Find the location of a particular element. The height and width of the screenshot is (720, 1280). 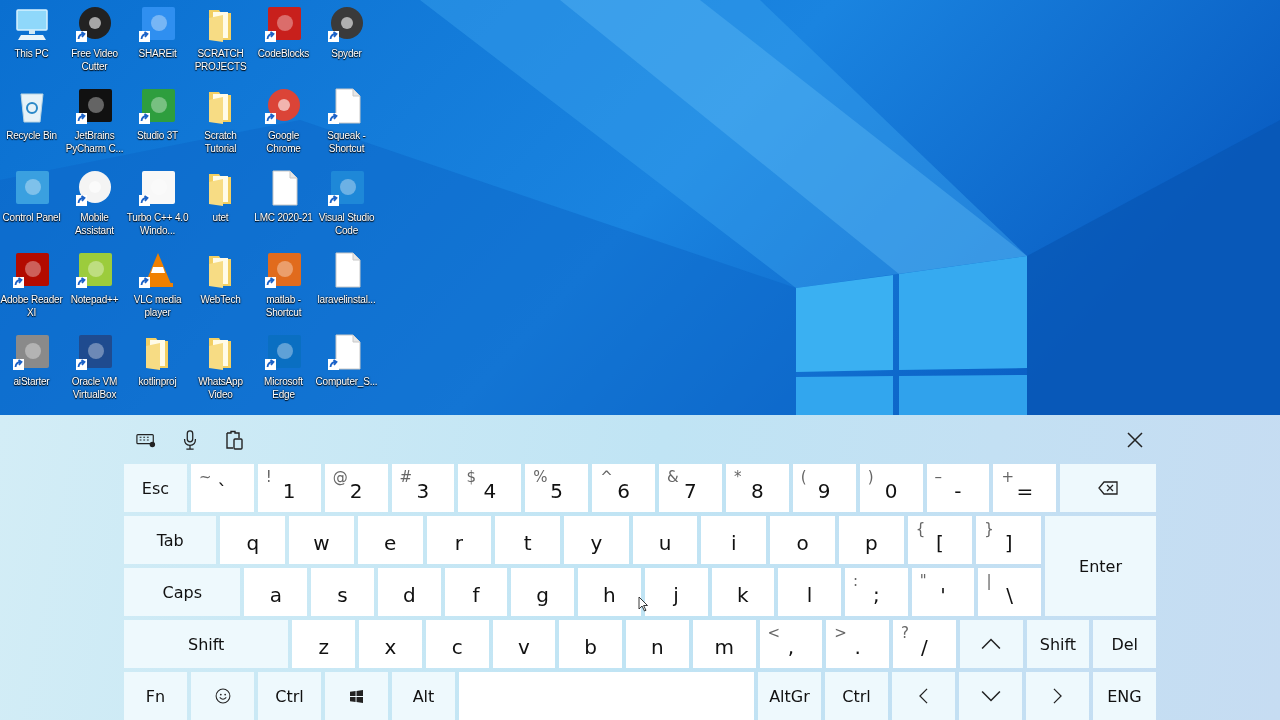

key: Del is located at coordinates (1125, 644).